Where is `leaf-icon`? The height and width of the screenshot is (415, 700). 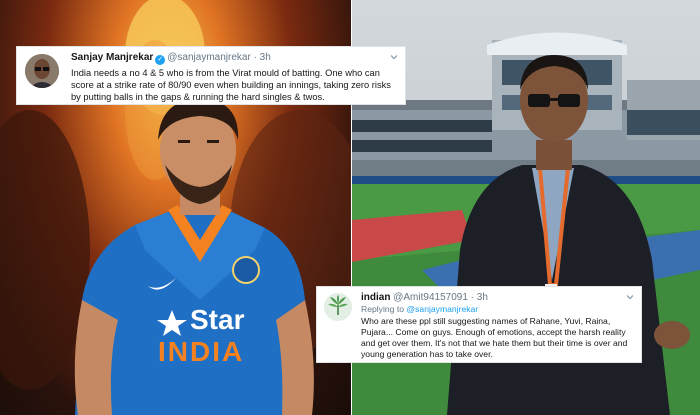
leaf-icon is located at coordinates (338, 307).